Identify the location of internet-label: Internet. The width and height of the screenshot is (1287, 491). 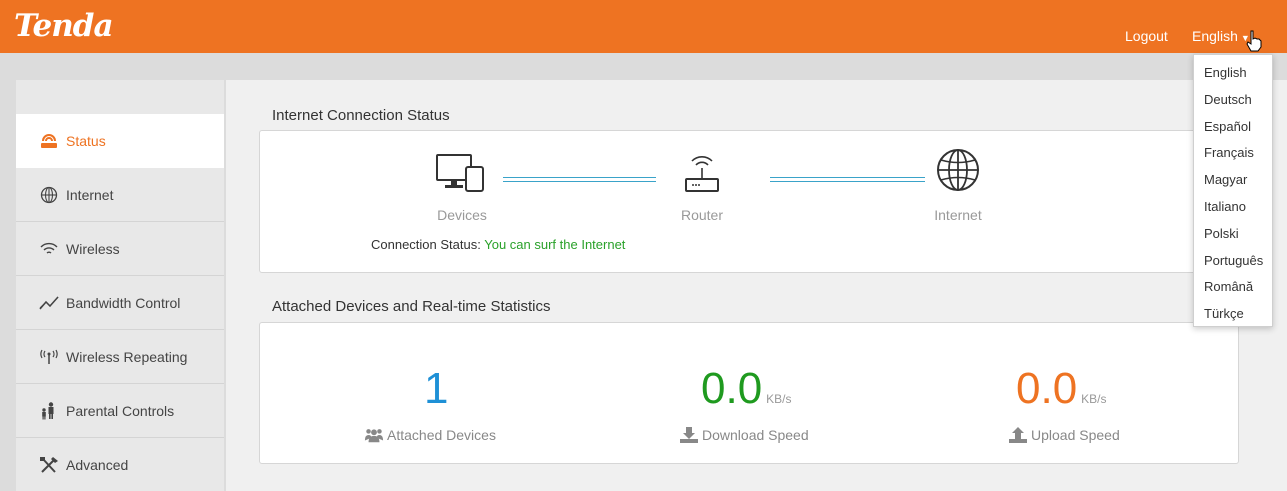
(958, 215).